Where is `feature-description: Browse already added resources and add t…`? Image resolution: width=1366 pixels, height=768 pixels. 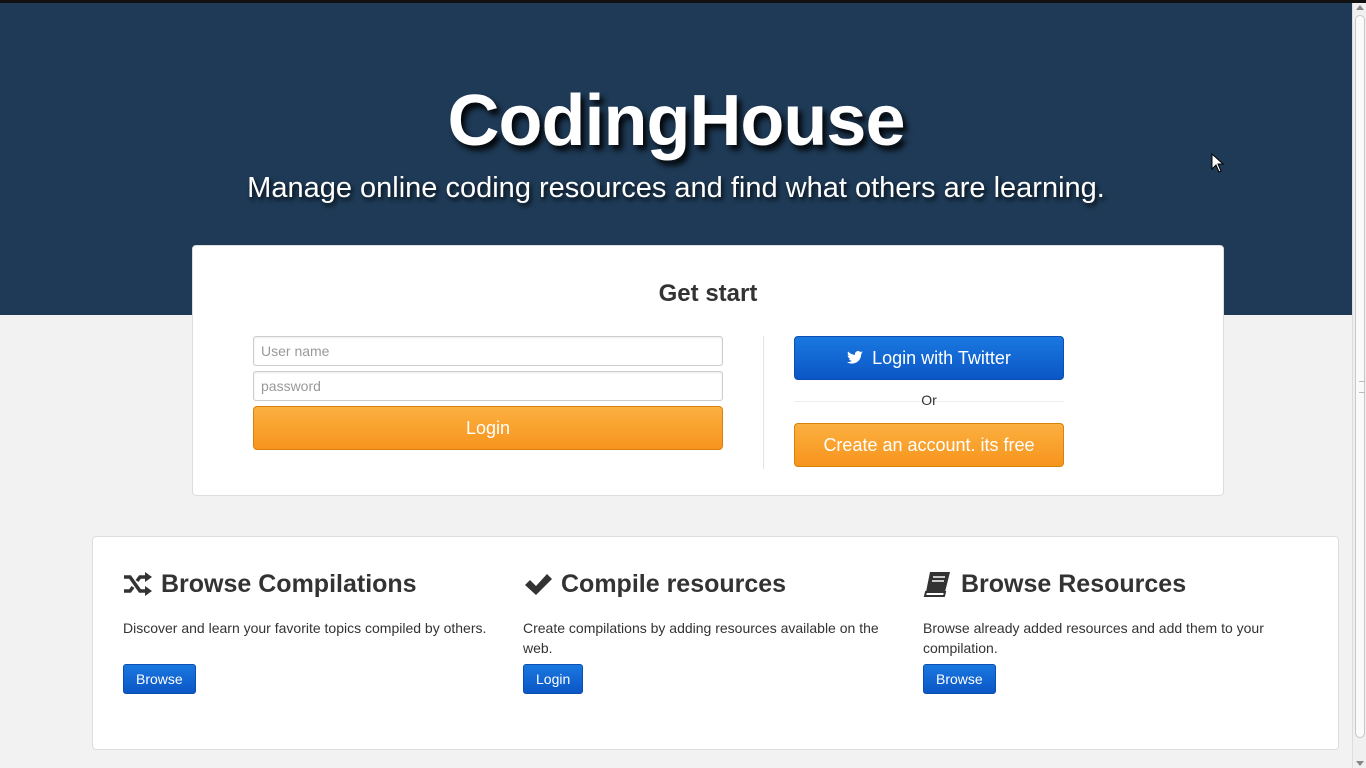 feature-description: Browse already added resources and add t… is located at coordinates (1093, 638).